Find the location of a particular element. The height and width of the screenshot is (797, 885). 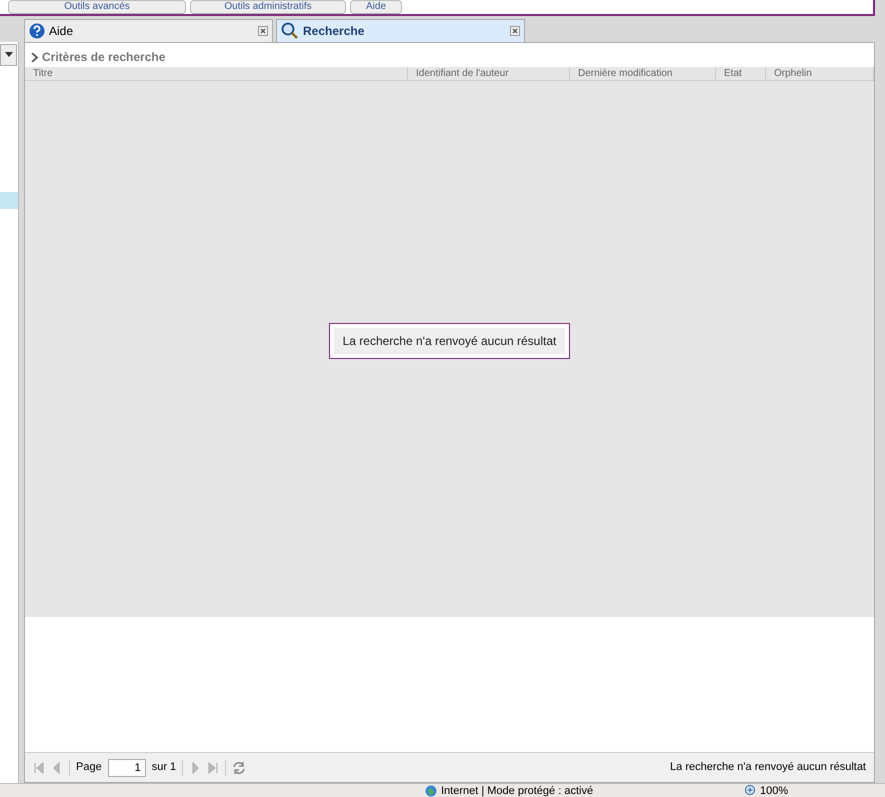

tab-label: Aide is located at coordinates (61, 31).